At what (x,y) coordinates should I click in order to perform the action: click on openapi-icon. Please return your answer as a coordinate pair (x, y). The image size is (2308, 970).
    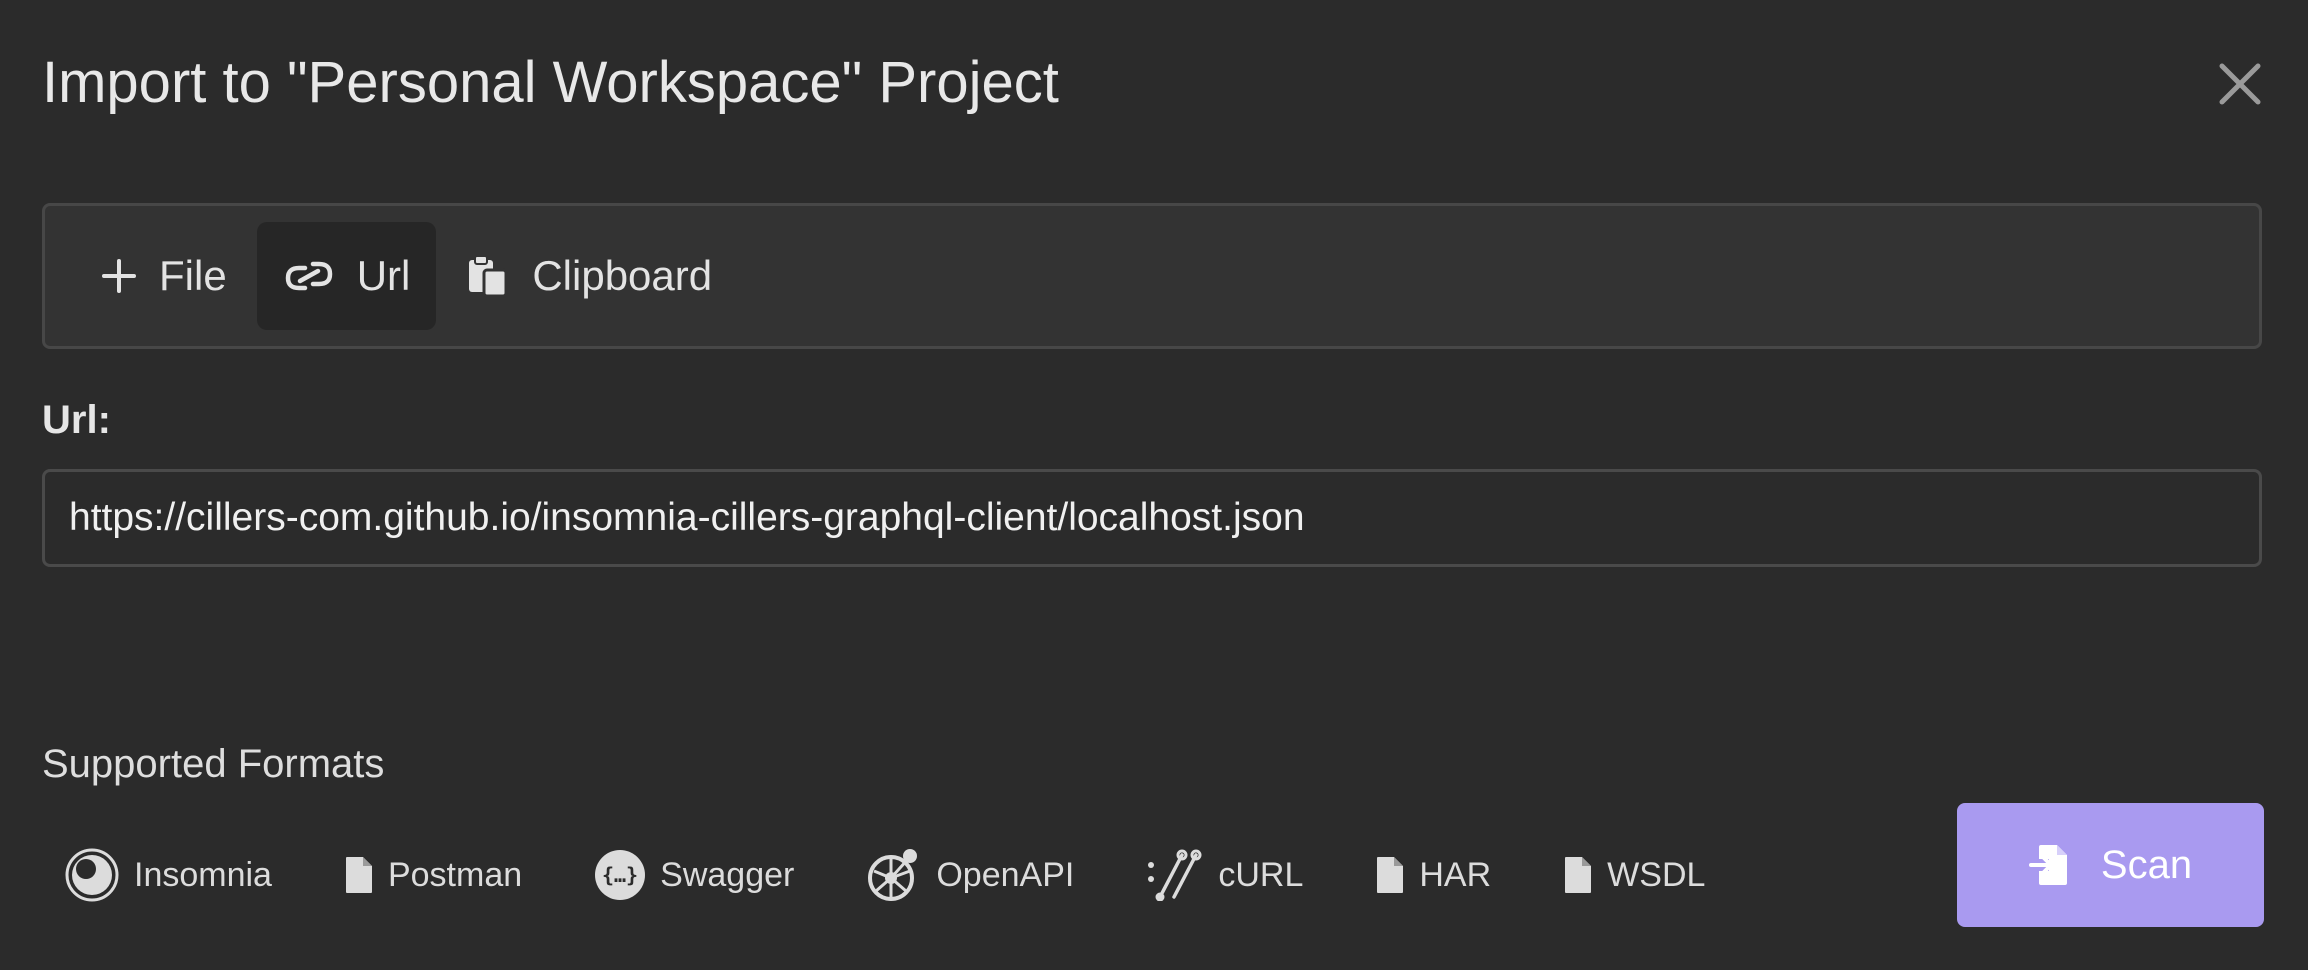
    Looking at the image, I should click on (893, 875).